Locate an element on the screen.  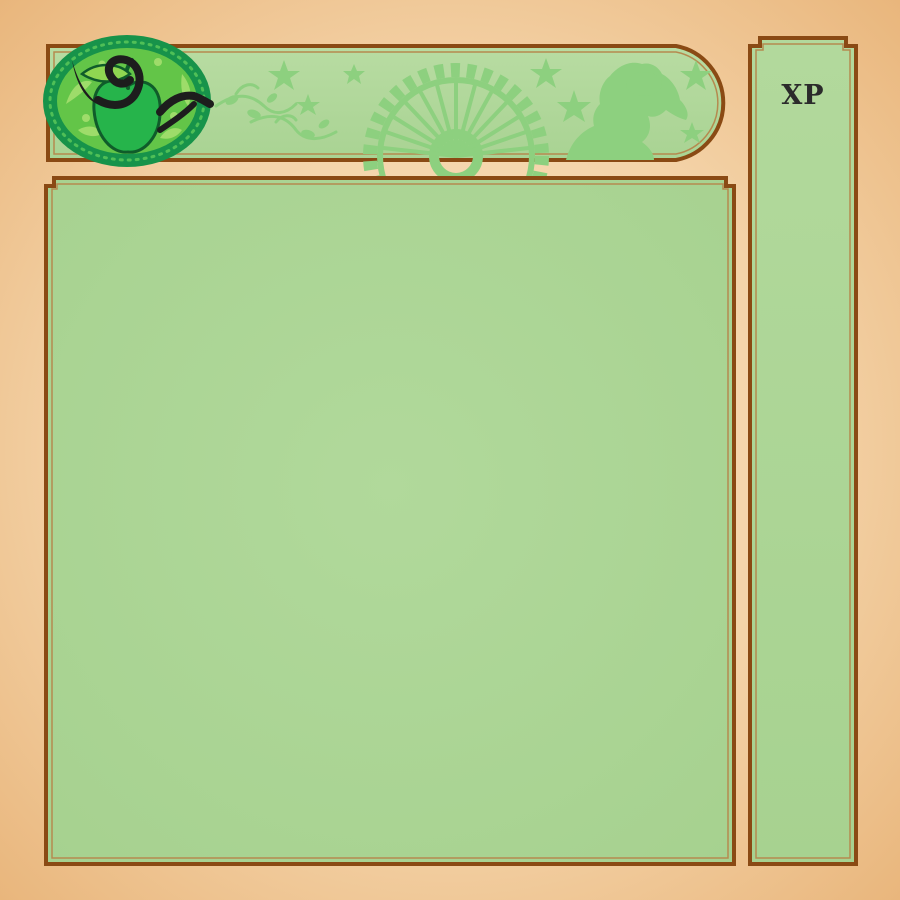
apple-serpent-emblem-icon is located at coordinates (128, 101).